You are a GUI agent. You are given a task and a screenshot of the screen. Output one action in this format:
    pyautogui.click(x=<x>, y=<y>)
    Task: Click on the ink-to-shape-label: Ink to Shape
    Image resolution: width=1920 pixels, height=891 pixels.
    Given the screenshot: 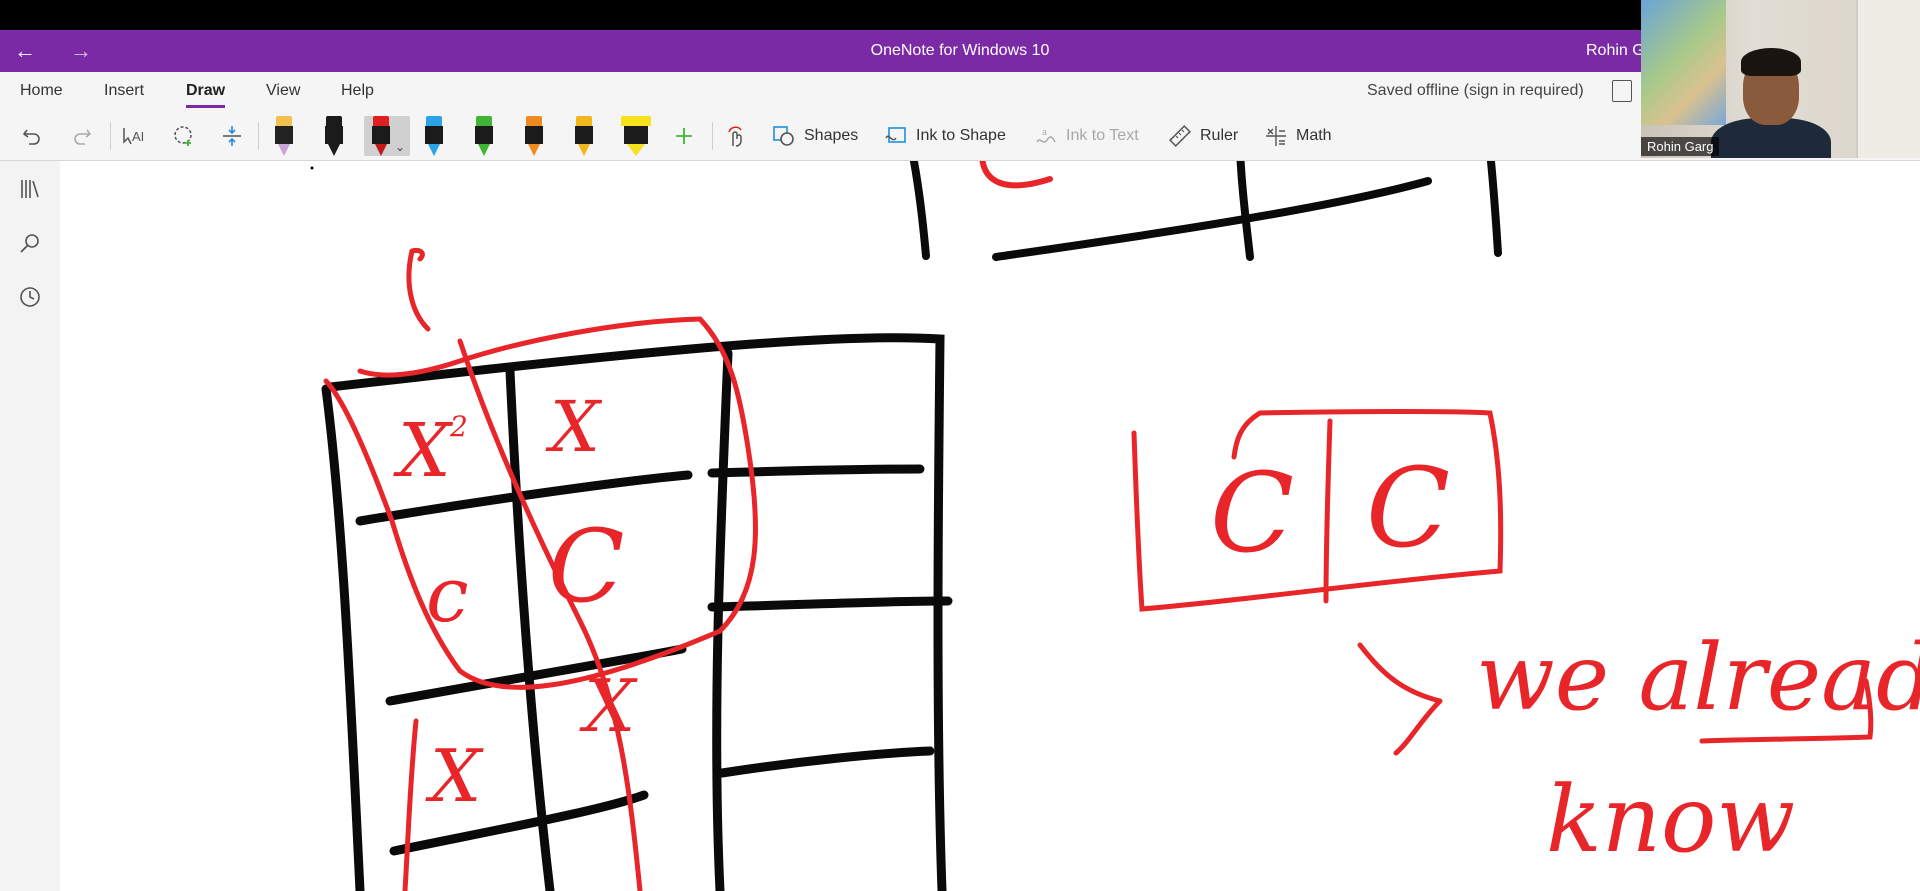 What is the action you would take?
    pyautogui.click(x=961, y=135)
    